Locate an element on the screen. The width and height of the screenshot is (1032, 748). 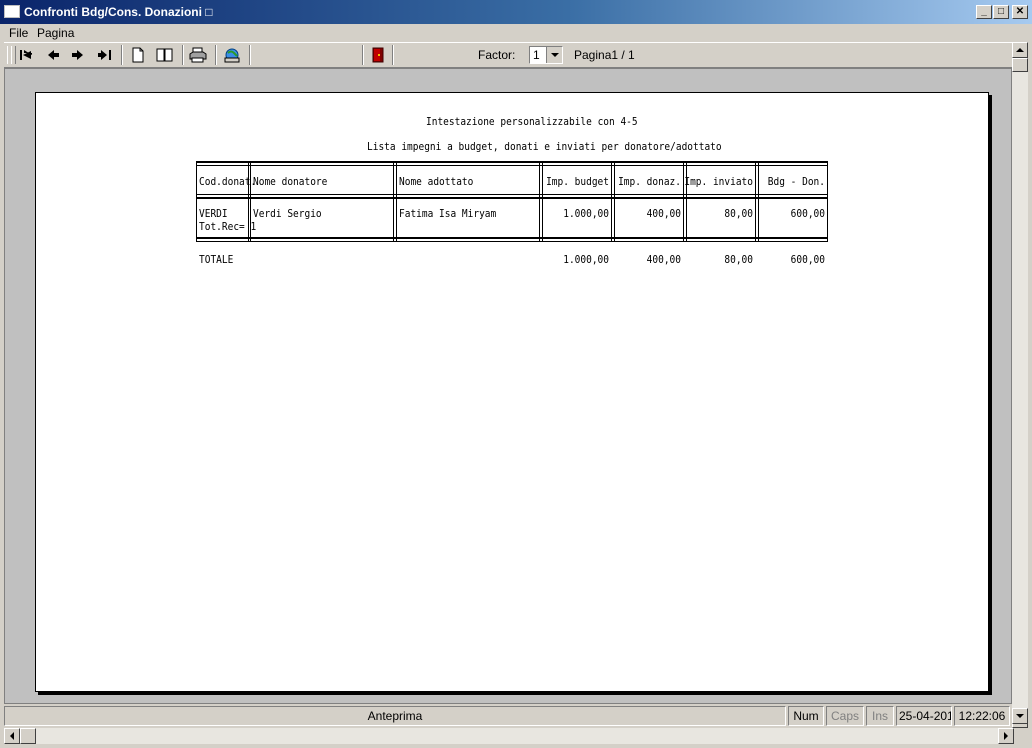
scroll-right-button is located at coordinates (1006, 736).